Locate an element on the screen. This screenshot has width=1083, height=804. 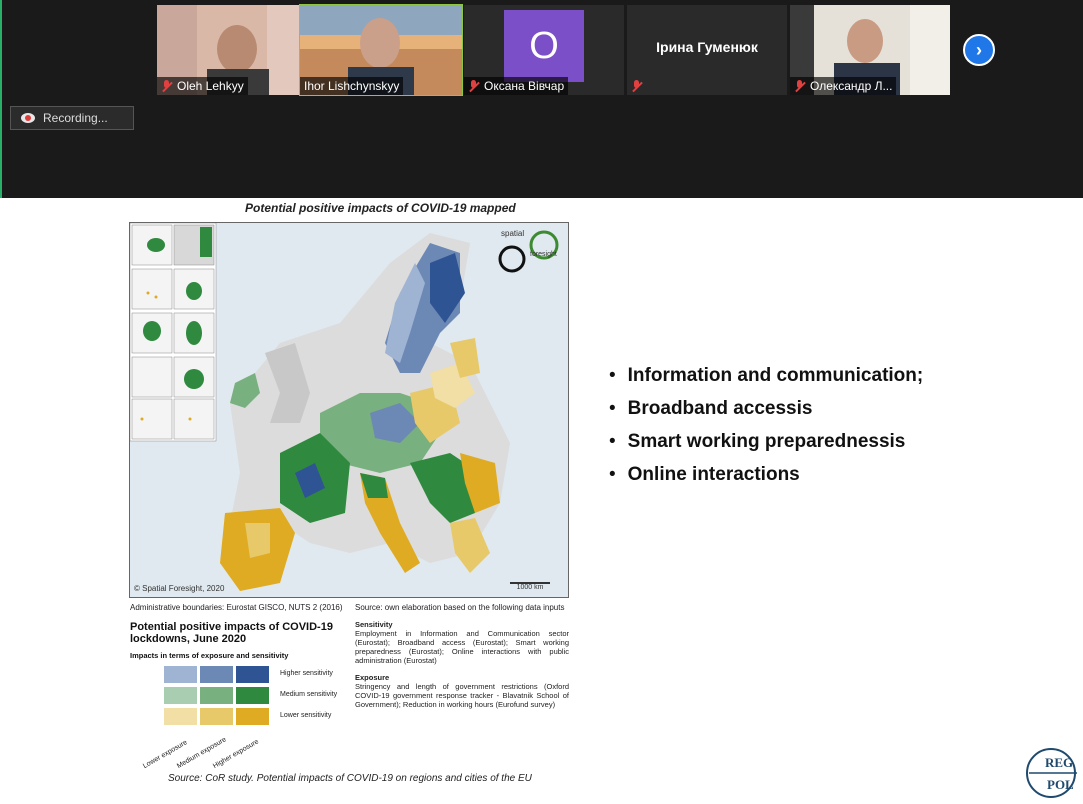
map-scale: 1000 km is located at coordinates (530, 586).